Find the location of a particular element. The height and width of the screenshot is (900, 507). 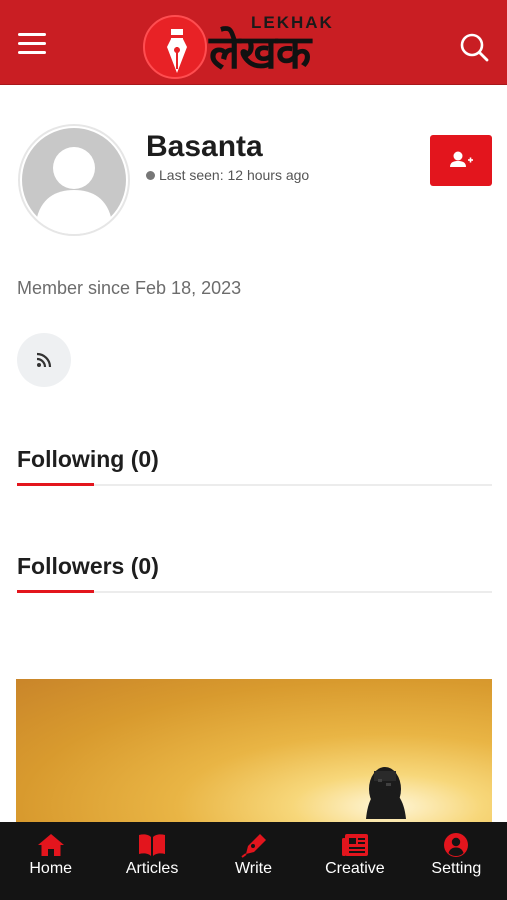

profile-name: Basanta is located at coordinates (204, 146).